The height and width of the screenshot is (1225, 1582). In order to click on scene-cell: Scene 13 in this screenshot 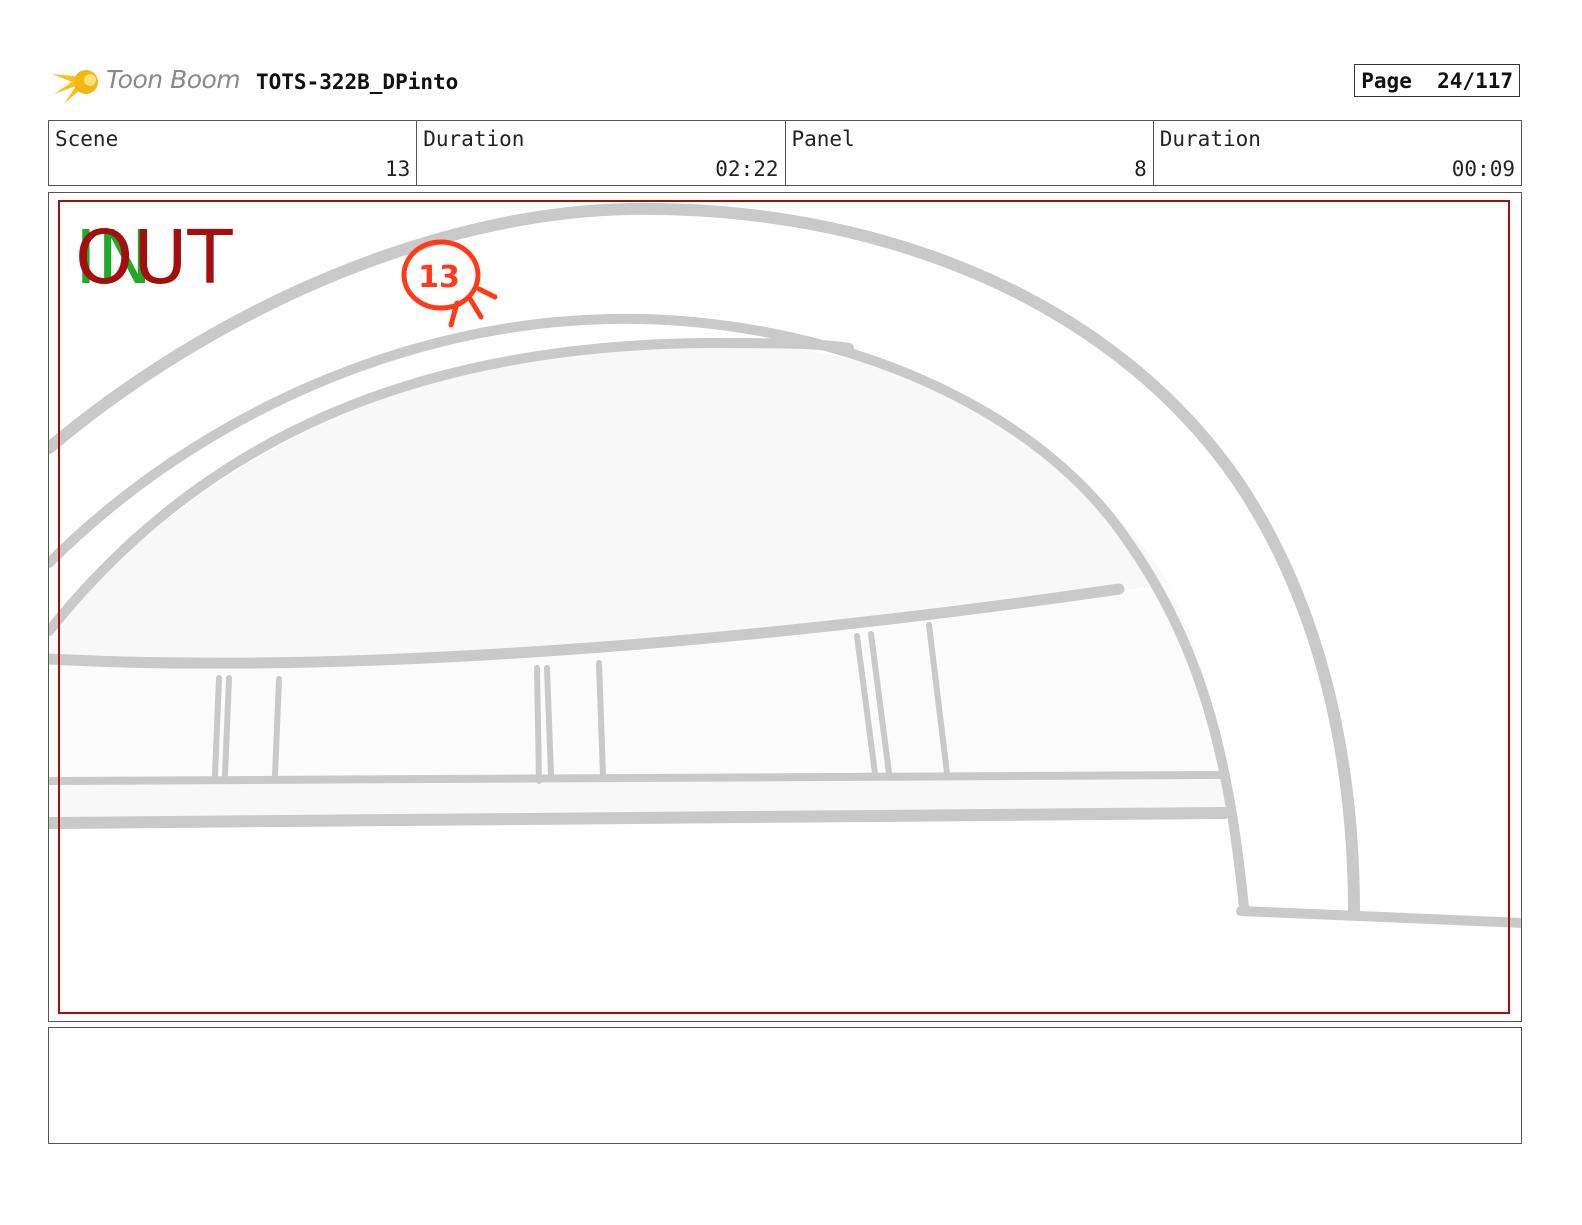, I will do `click(233, 153)`.